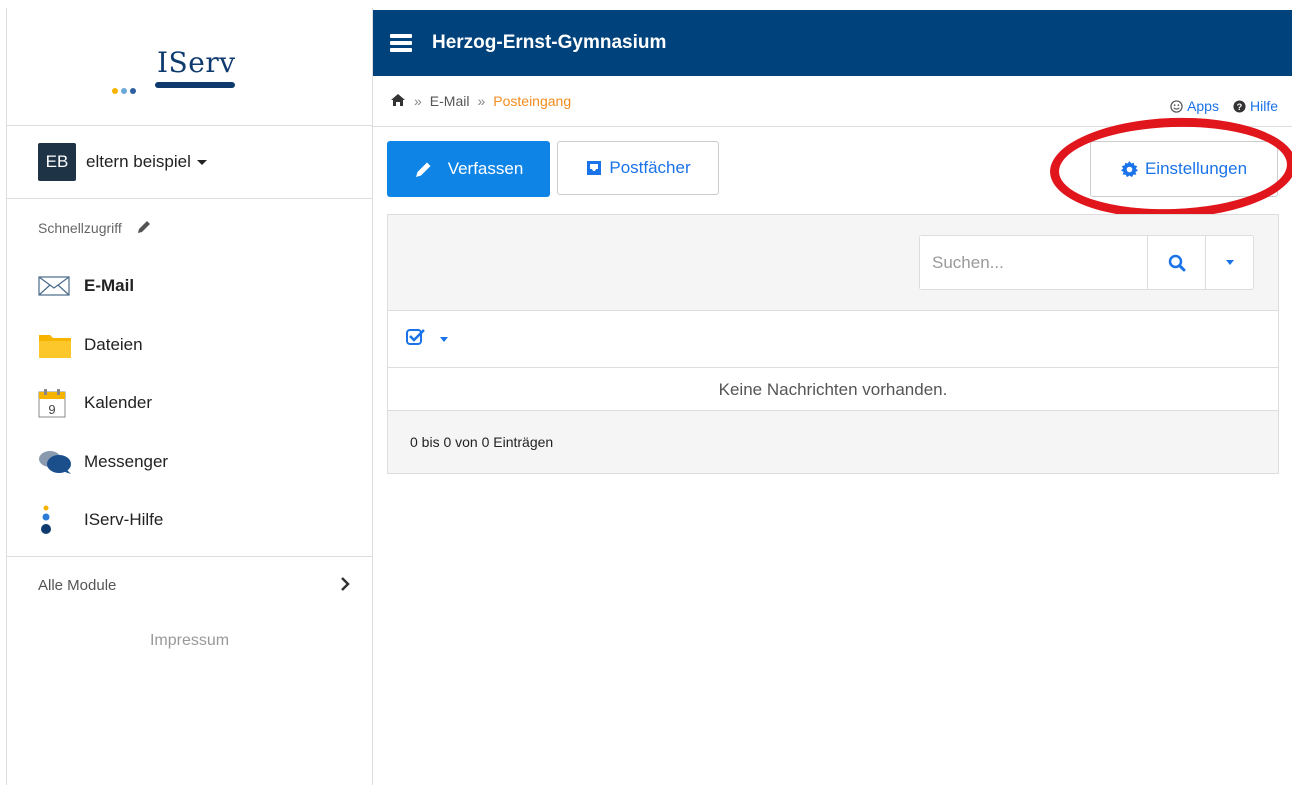  I want to click on logo: IServ, so click(189, 67).